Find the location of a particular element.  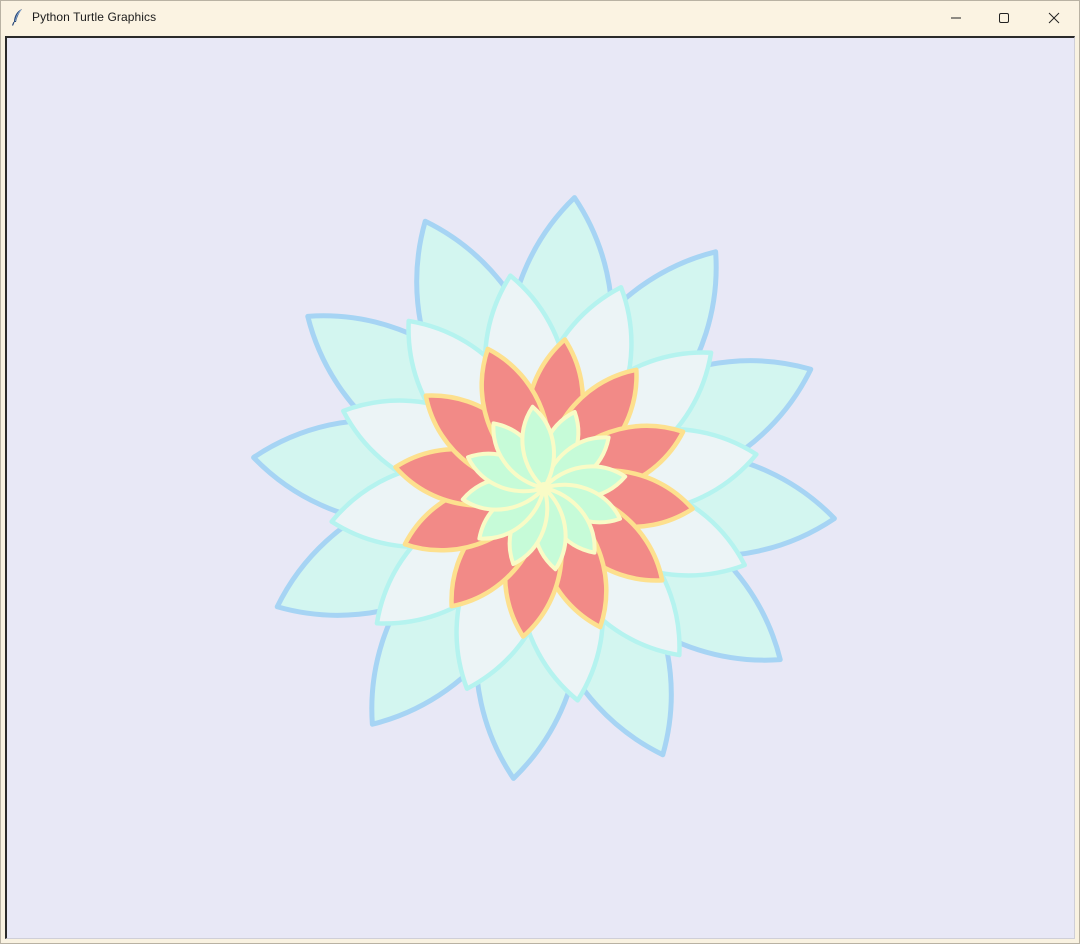

minimize-icon is located at coordinates (956, 18).